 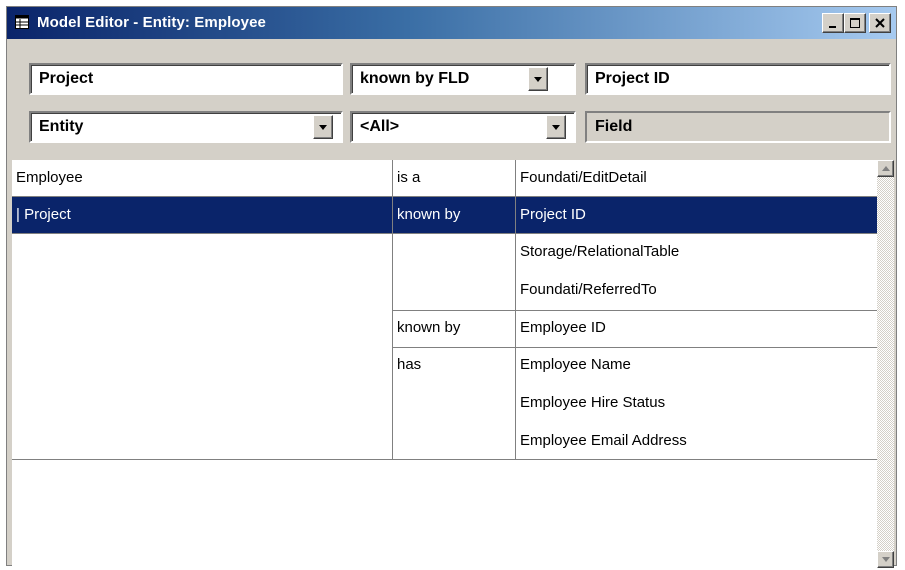 I want to click on grid-cell-object: Foundati/ReferredTo, so click(x=588, y=289).